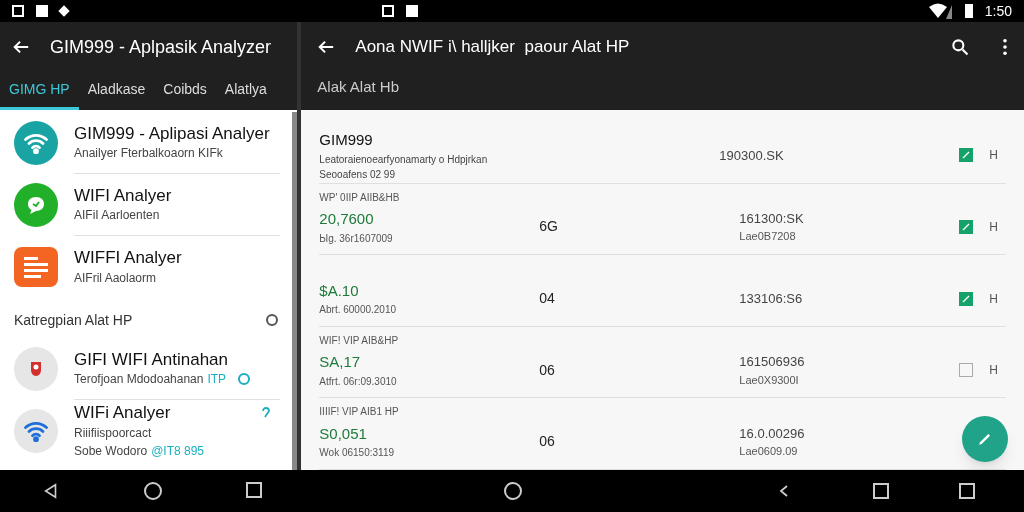 The height and width of the screenshot is (512, 1024). What do you see at coordinates (547, 299) in the screenshot?
I see `count-text: 04` at bounding box center [547, 299].